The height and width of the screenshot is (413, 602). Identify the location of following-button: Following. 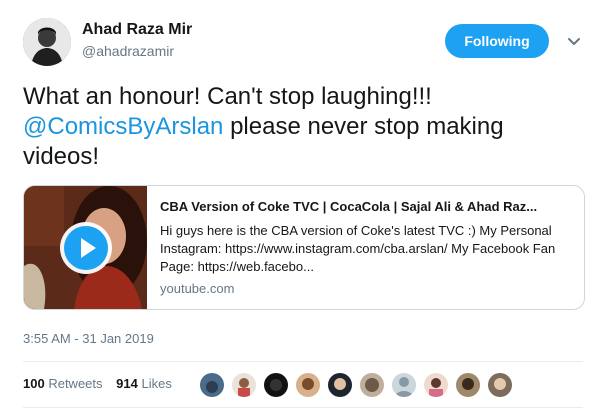
(497, 41).